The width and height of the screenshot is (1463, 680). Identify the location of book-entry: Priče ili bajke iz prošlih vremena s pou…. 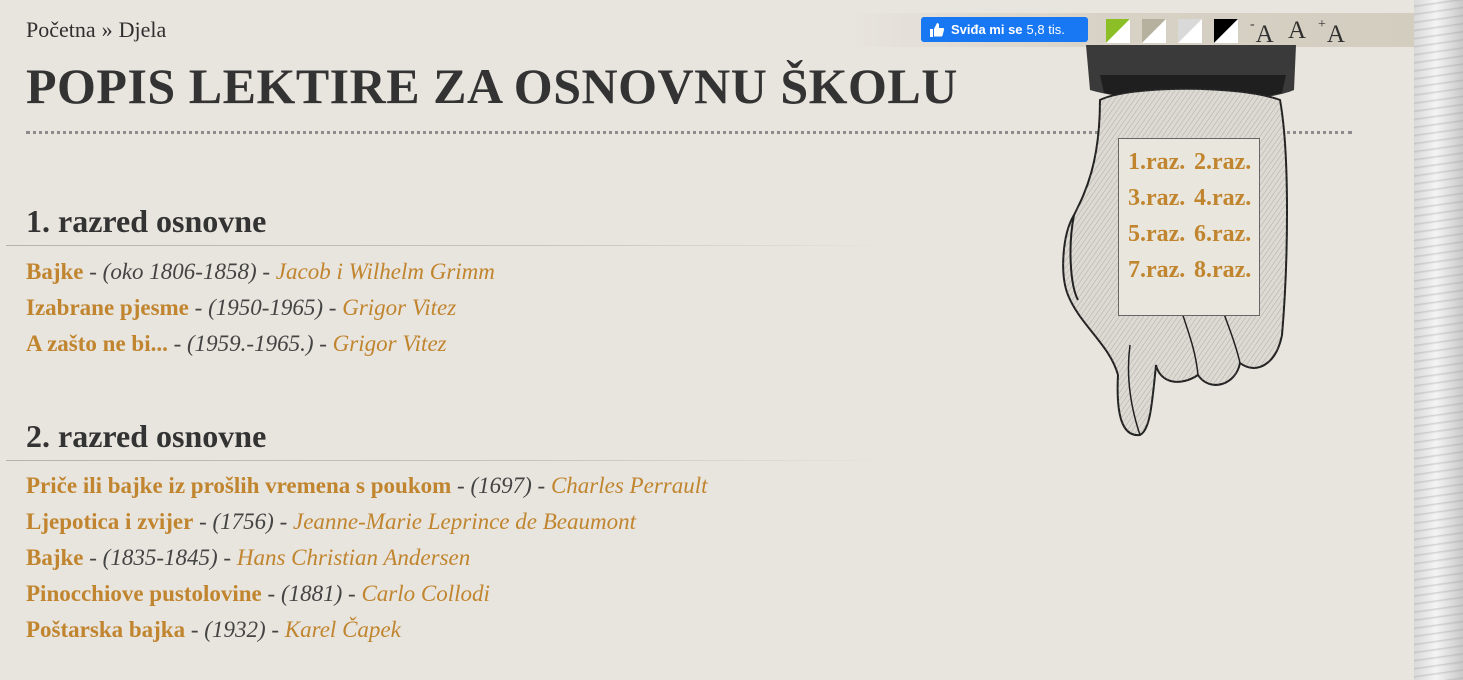
(367, 485).